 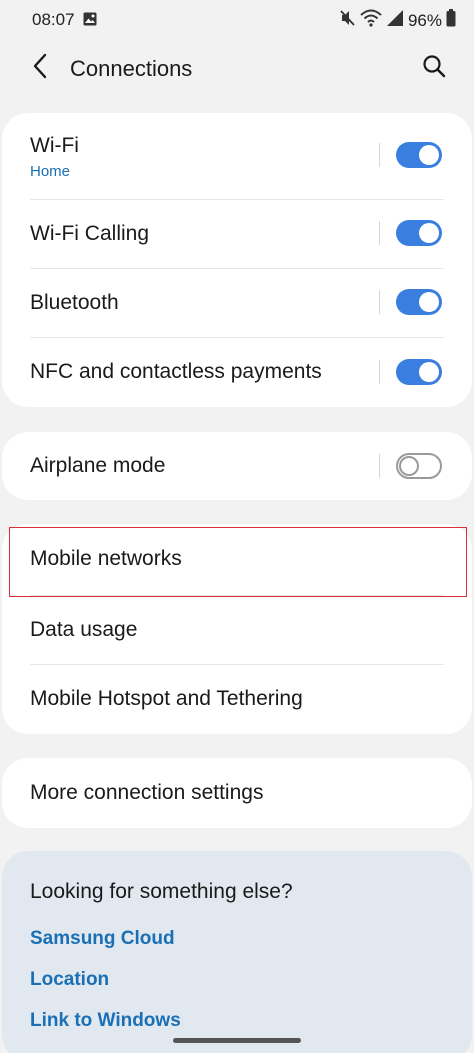 What do you see at coordinates (451, 20) in the screenshot?
I see `battery-icon` at bounding box center [451, 20].